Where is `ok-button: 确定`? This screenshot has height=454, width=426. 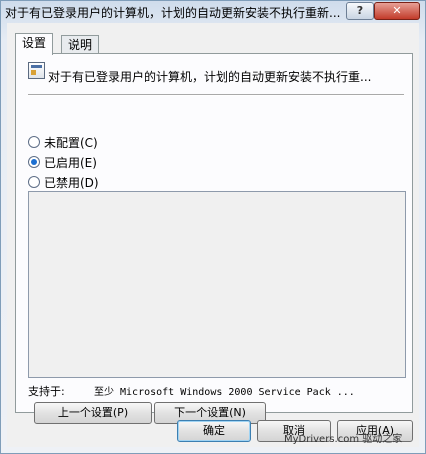 ok-button: 确定 is located at coordinates (214, 431).